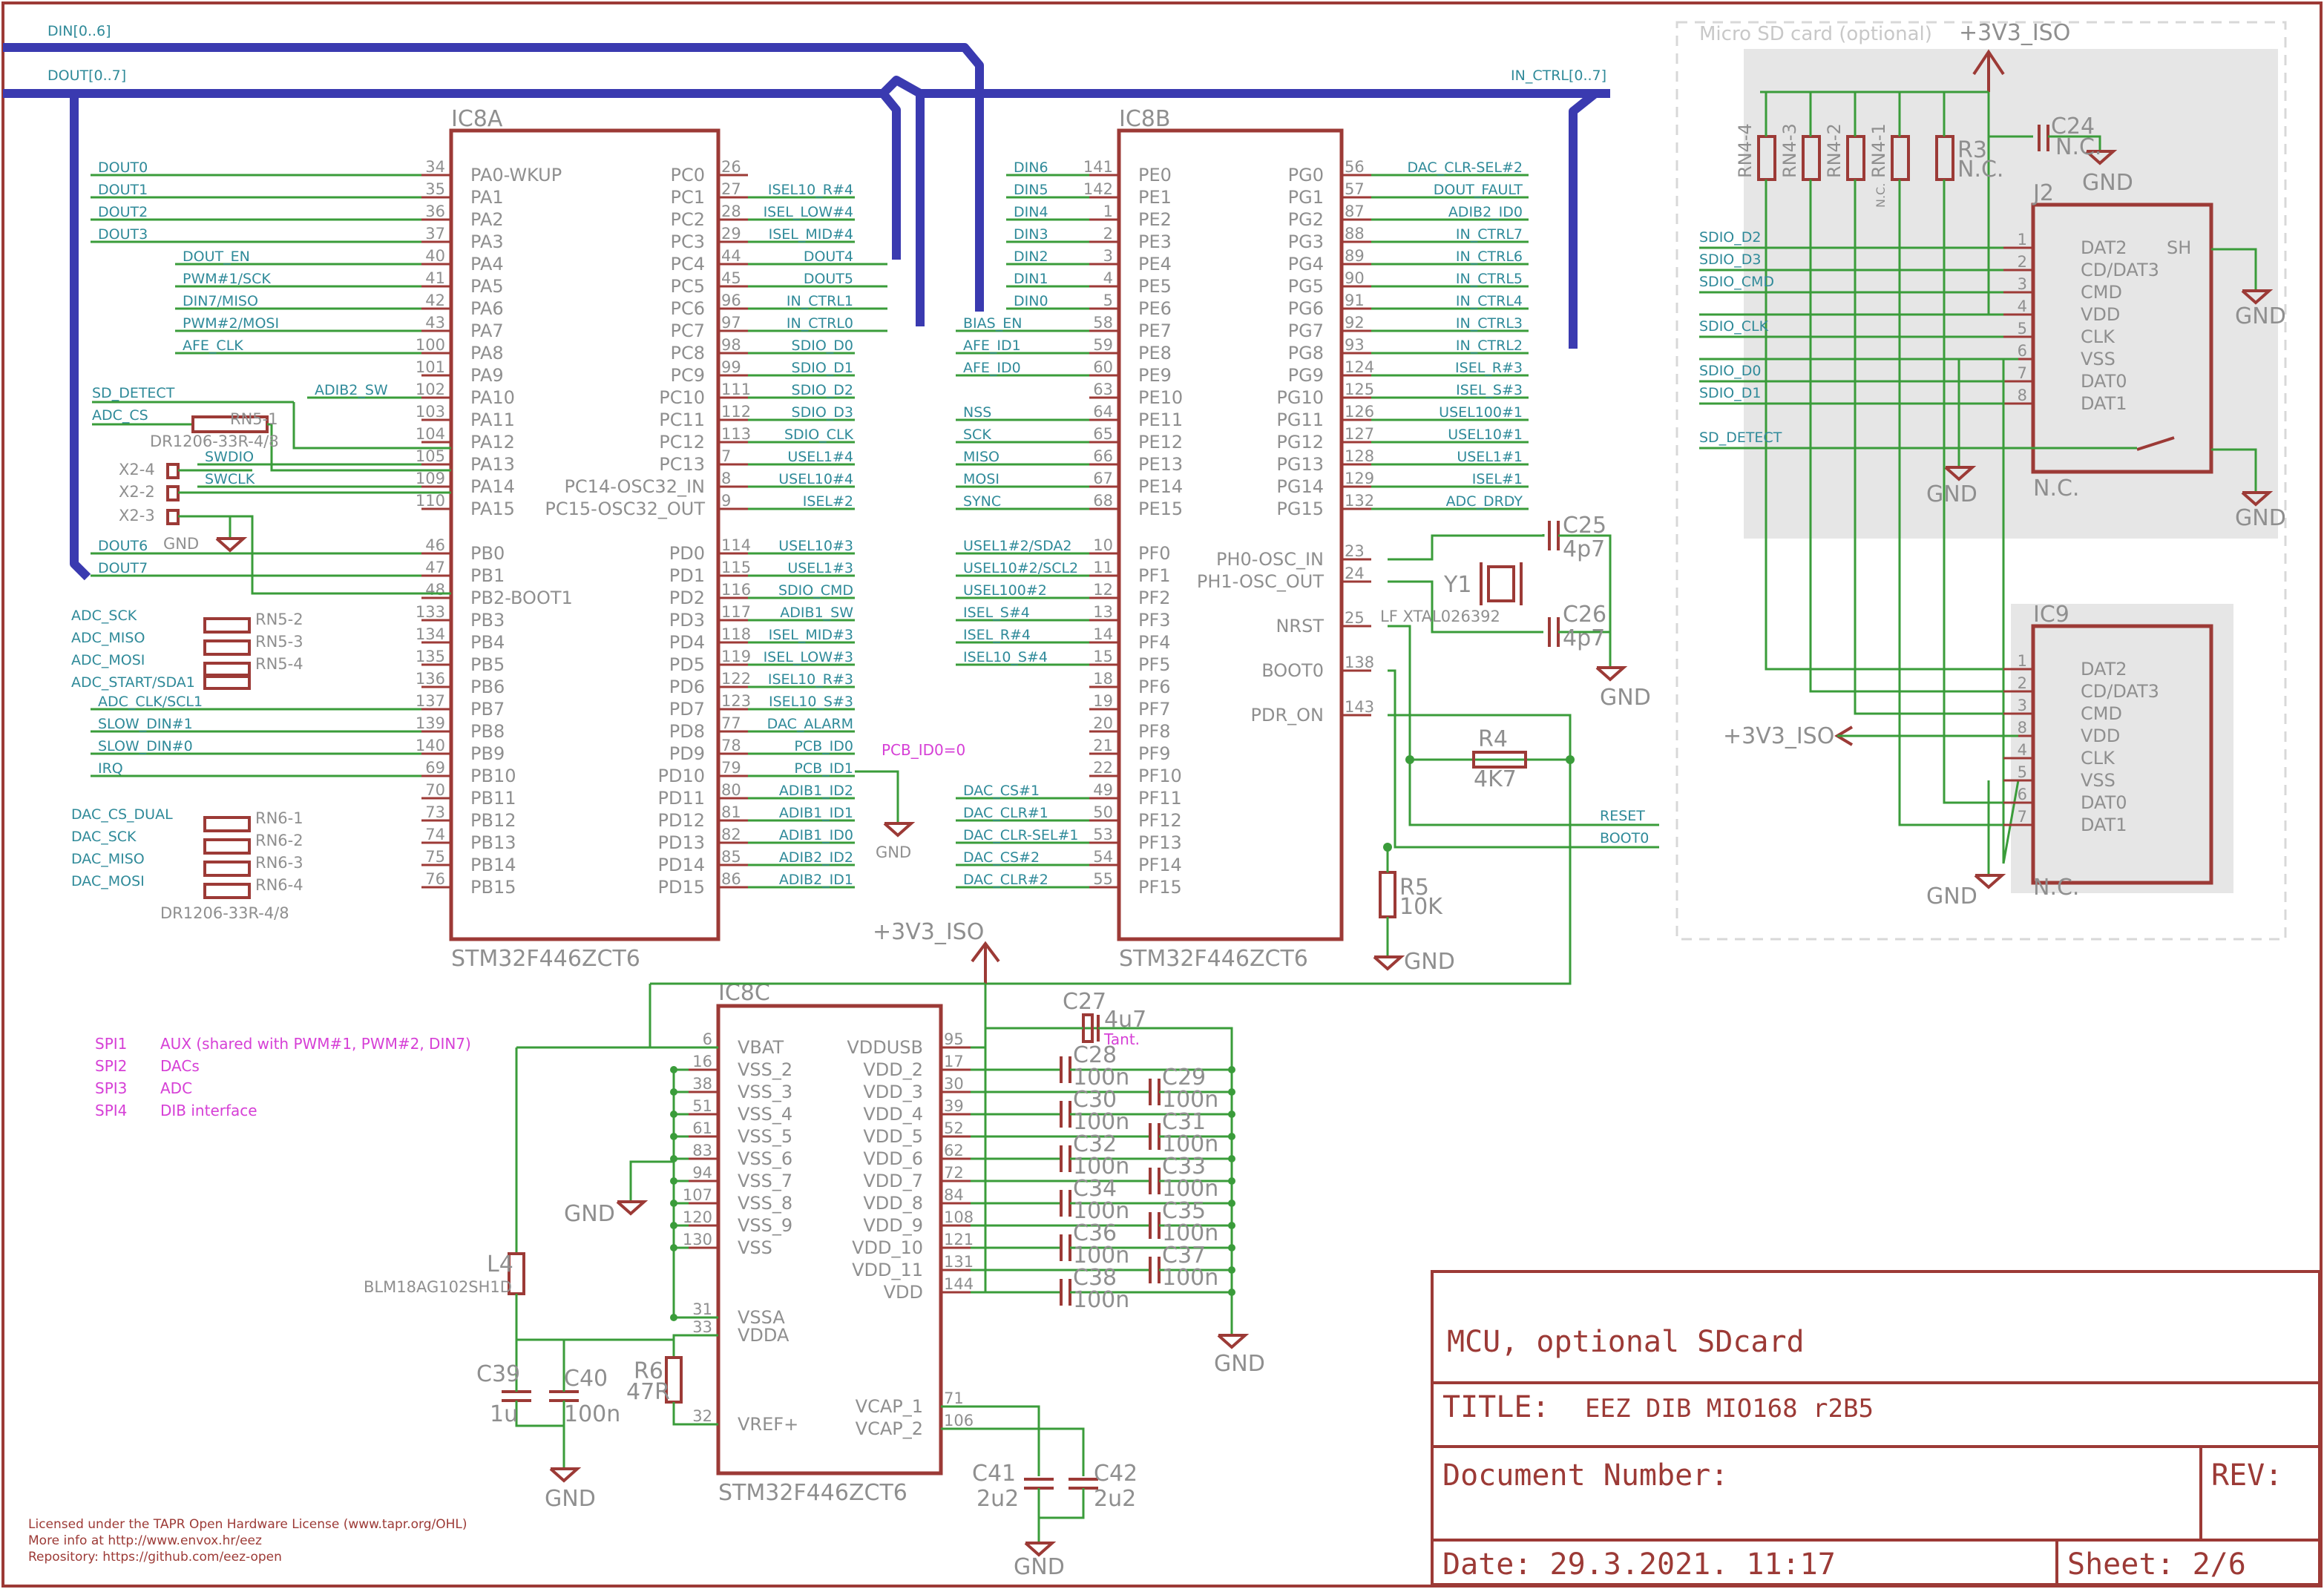 The image size is (2324, 1589). I want to click on pin-number: 25, so click(1355, 618).